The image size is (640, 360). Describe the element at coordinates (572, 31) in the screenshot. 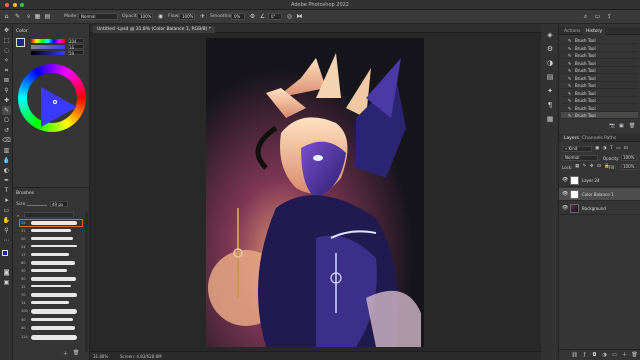

I see `tab-actions: Actions` at that location.